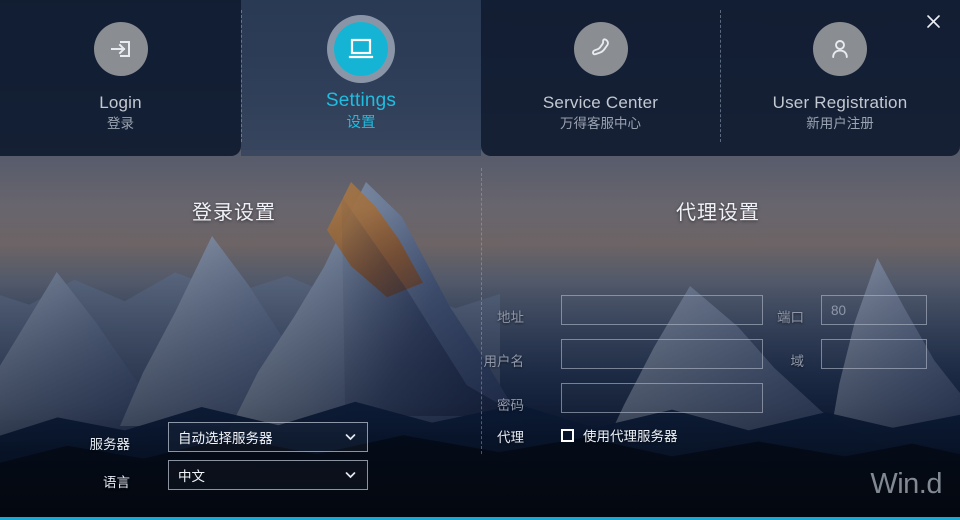 The height and width of the screenshot is (520, 960). I want to click on domain-label: 域, so click(797, 361).